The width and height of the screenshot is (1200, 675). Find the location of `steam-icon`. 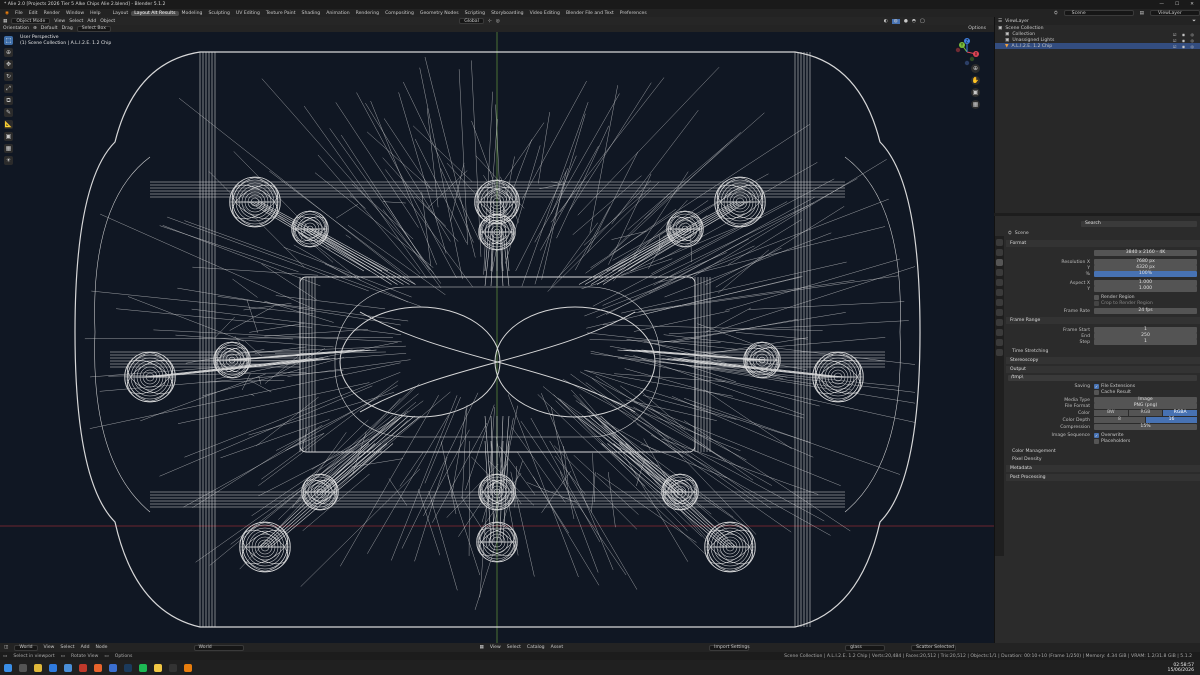

steam-icon is located at coordinates (128, 667).